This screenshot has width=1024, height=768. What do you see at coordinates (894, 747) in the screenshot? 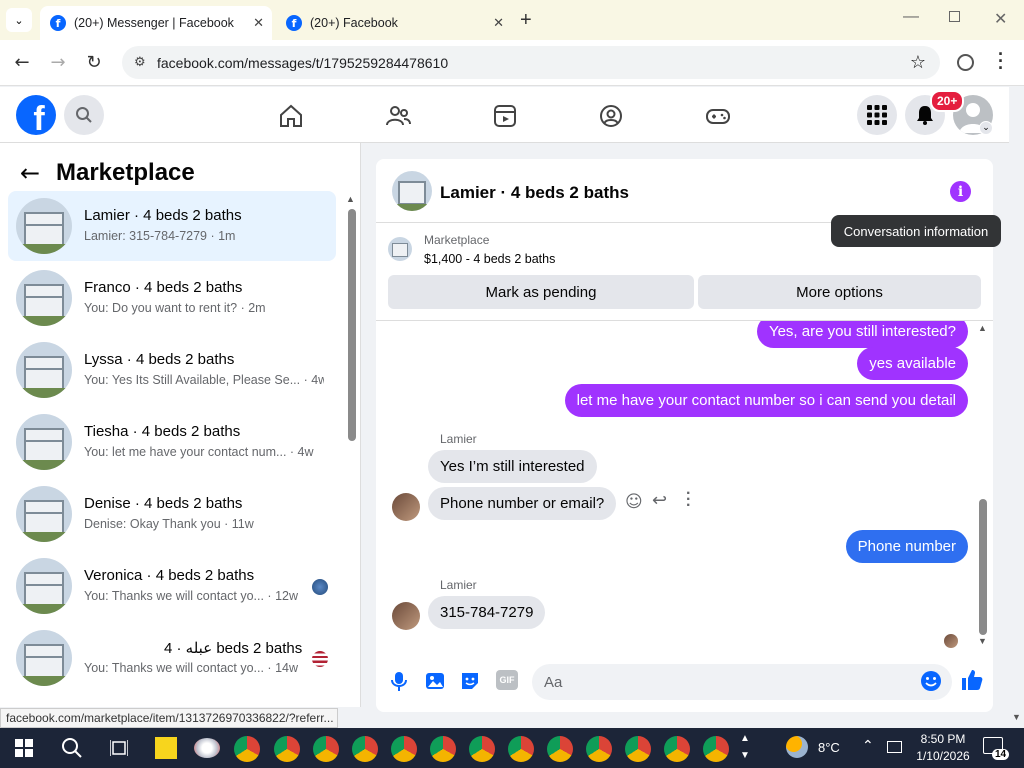
I see `network-icon` at bounding box center [894, 747].